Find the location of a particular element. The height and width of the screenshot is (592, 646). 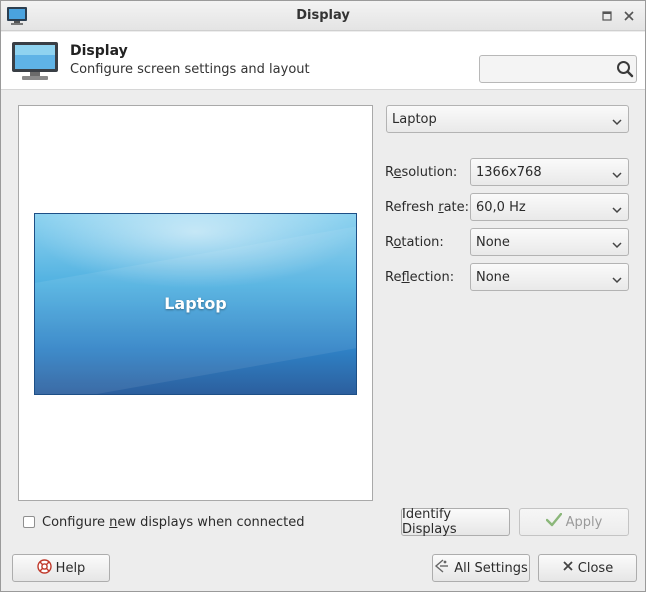

close-icon is located at coordinates (629, 16).